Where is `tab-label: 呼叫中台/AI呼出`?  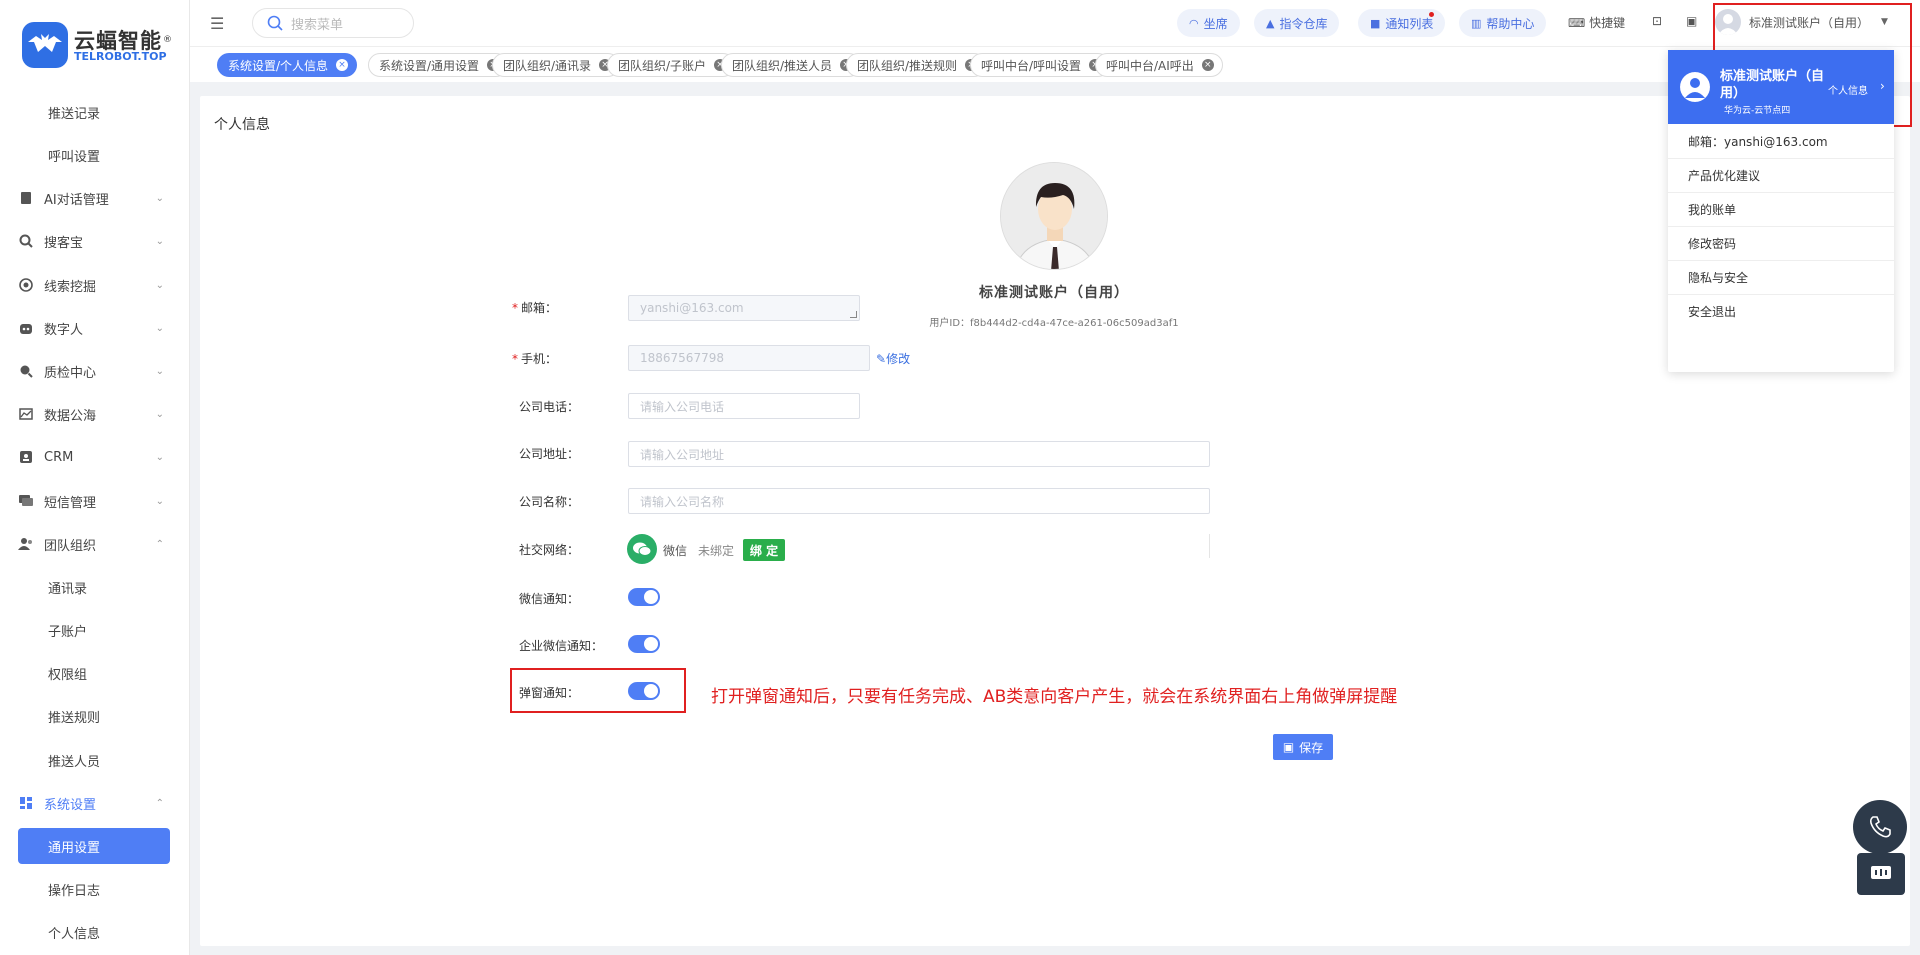
tab-label: 呼叫中台/AI呼出 is located at coordinates (1150, 65).